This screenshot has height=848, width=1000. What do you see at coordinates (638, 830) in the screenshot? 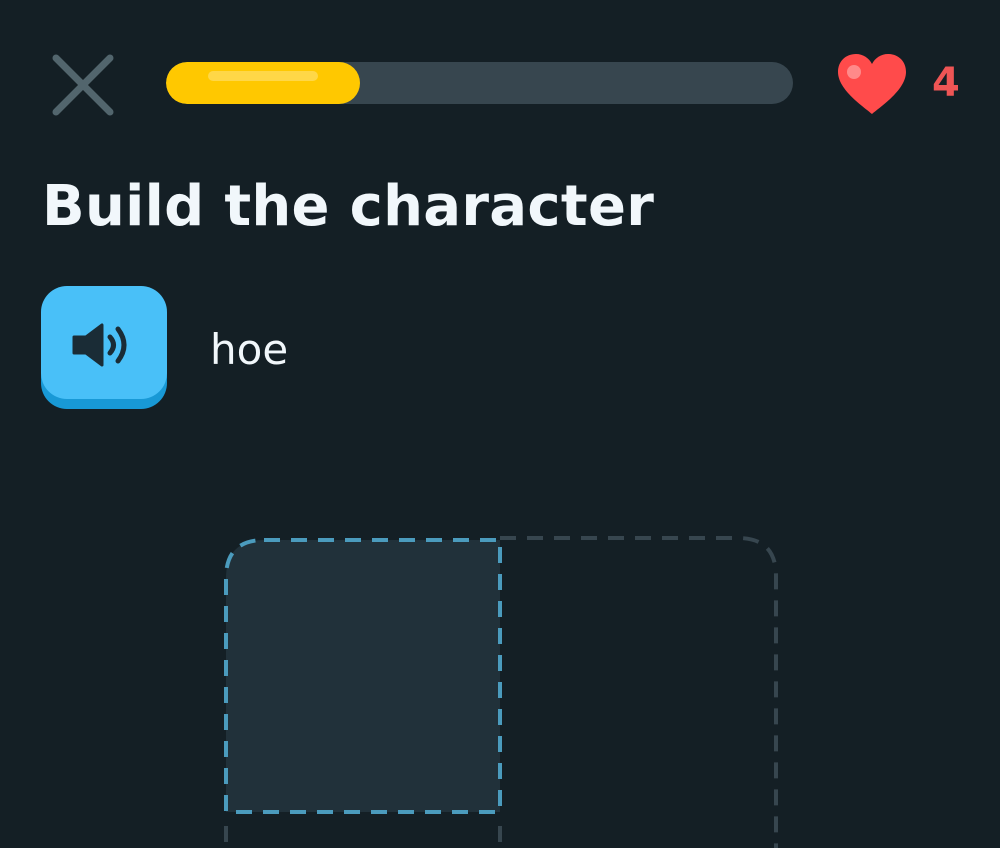
I see `grid-cell-bottom-right` at bounding box center [638, 830].